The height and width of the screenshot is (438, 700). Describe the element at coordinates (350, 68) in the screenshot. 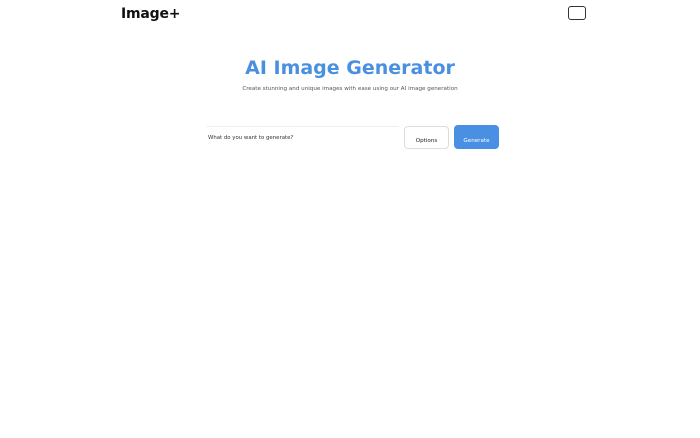

I see `page-title: AI Image Generator` at that location.